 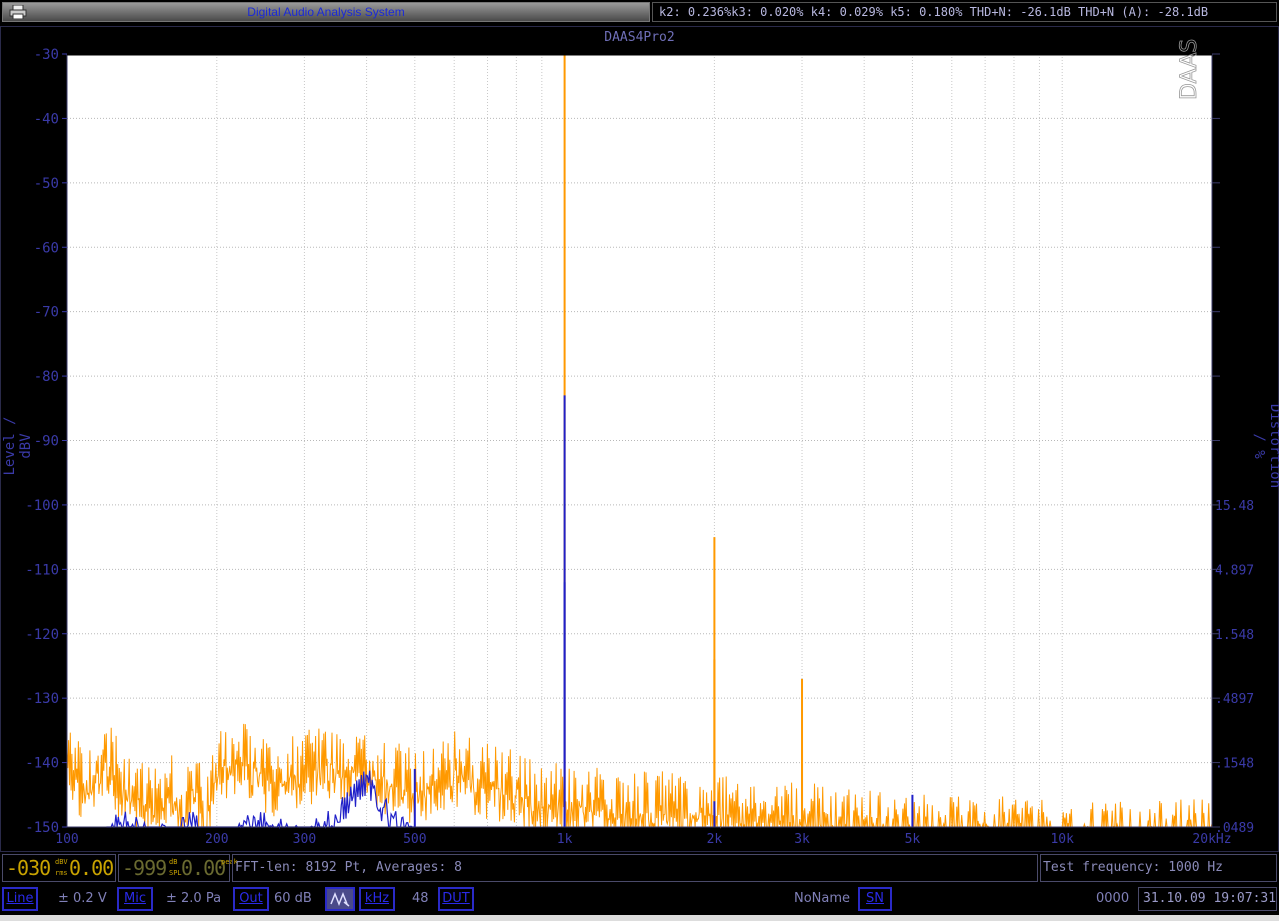 What do you see at coordinates (175, 873) in the screenshot?
I see `spl-unit-bottom: SPL` at bounding box center [175, 873].